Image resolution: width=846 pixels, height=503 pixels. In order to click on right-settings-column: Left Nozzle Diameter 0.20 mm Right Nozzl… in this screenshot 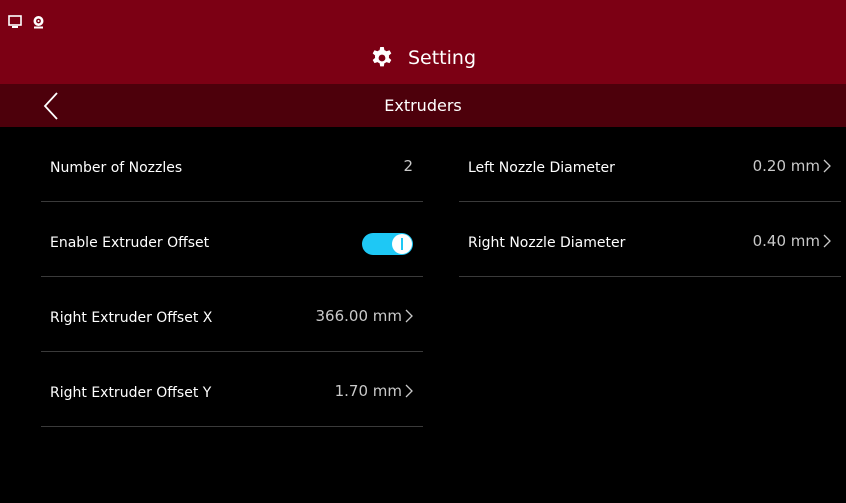, I will do `click(650, 202)`.